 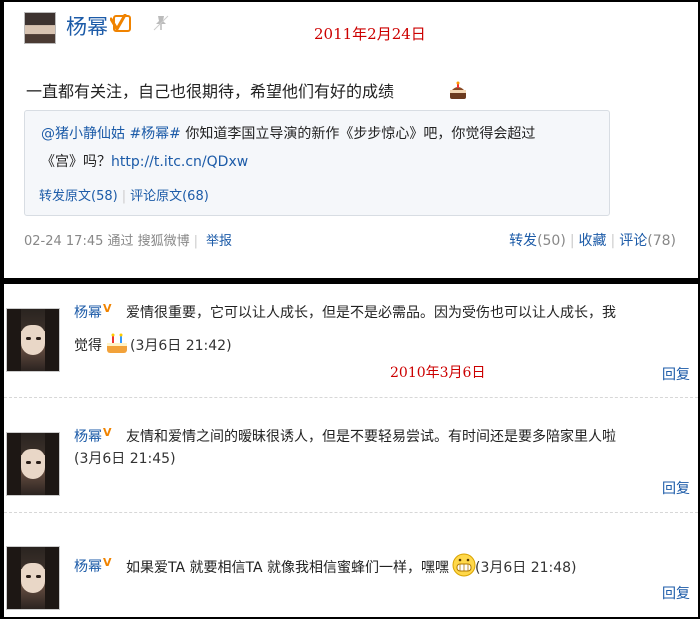 I want to click on repost-button: 转发(50), so click(x=537, y=241).